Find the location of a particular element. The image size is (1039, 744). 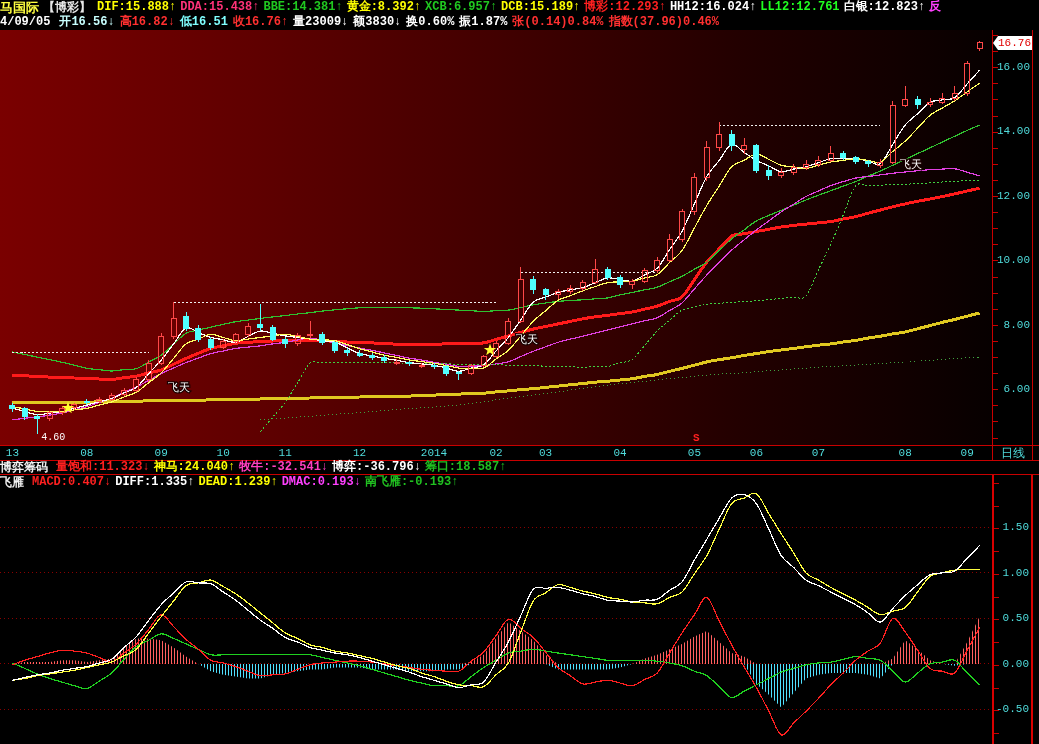

indicator-reading: 筹口:18.587↑ is located at coordinates (465, 467).